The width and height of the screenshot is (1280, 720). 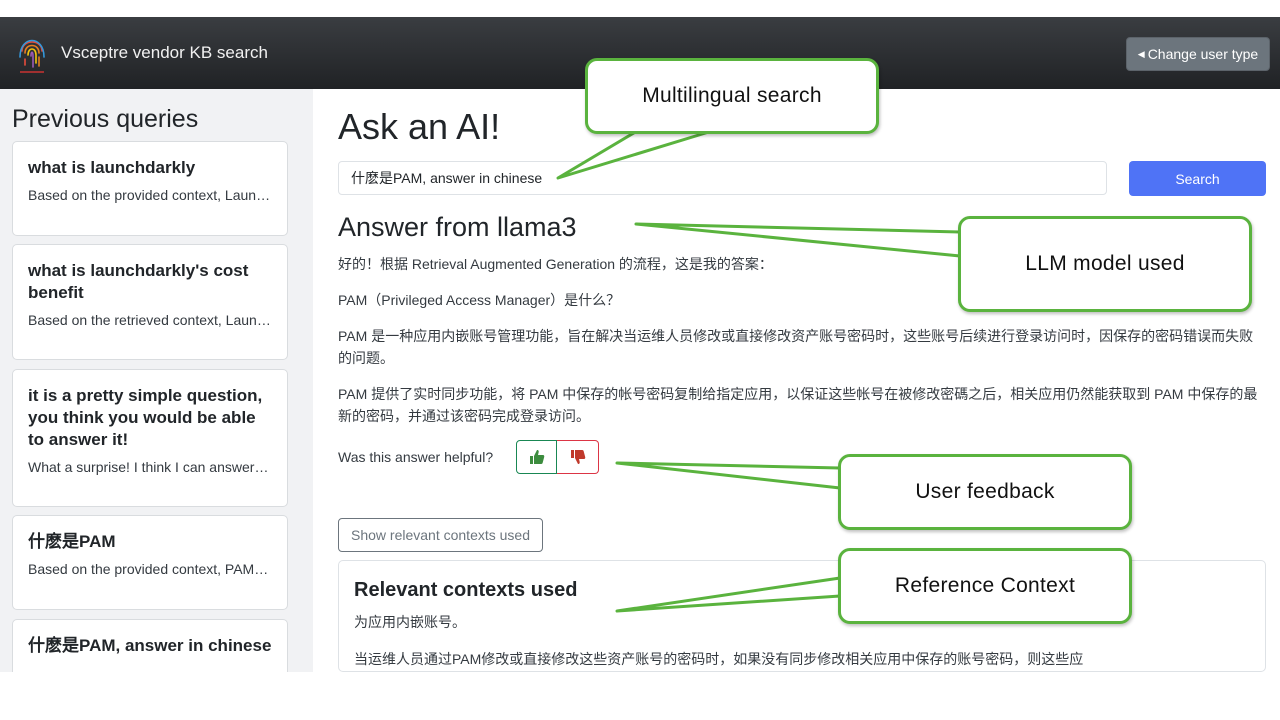 What do you see at coordinates (985, 586) in the screenshot?
I see `callout-reference-context: Reference Context` at bounding box center [985, 586].